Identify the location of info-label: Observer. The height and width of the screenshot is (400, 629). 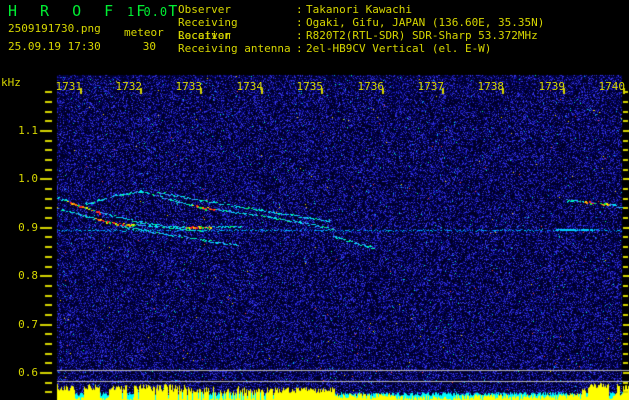
(204, 9).